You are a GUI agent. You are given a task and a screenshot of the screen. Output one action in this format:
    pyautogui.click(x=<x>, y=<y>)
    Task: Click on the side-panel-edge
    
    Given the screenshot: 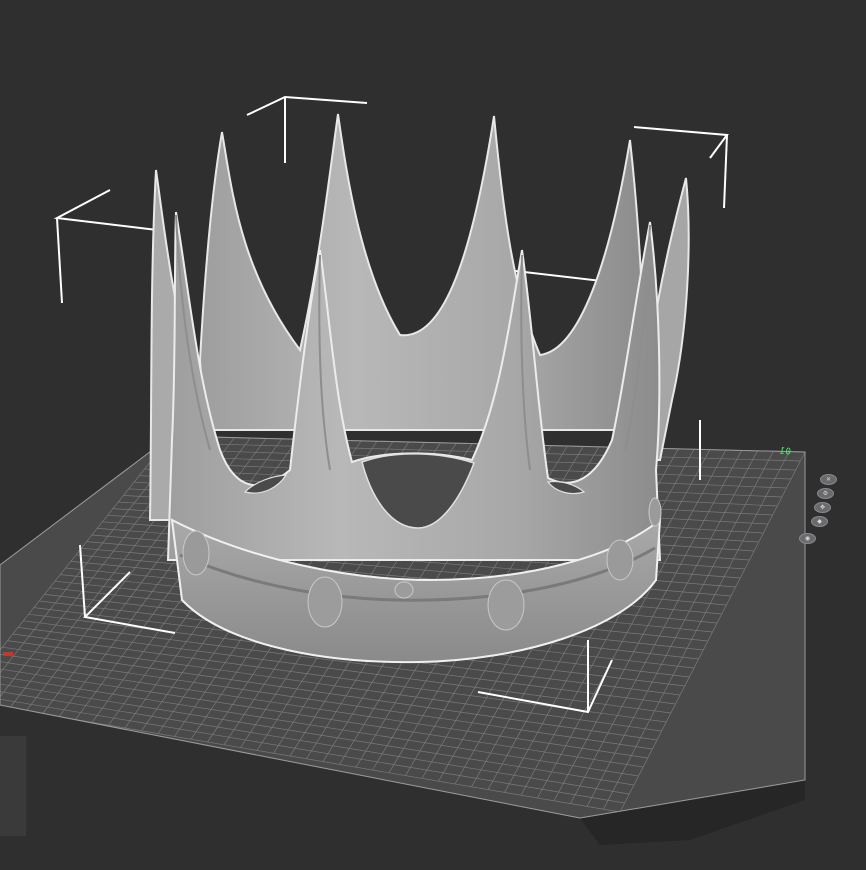 What is the action you would take?
    pyautogui.click(x=13, y=786)
    